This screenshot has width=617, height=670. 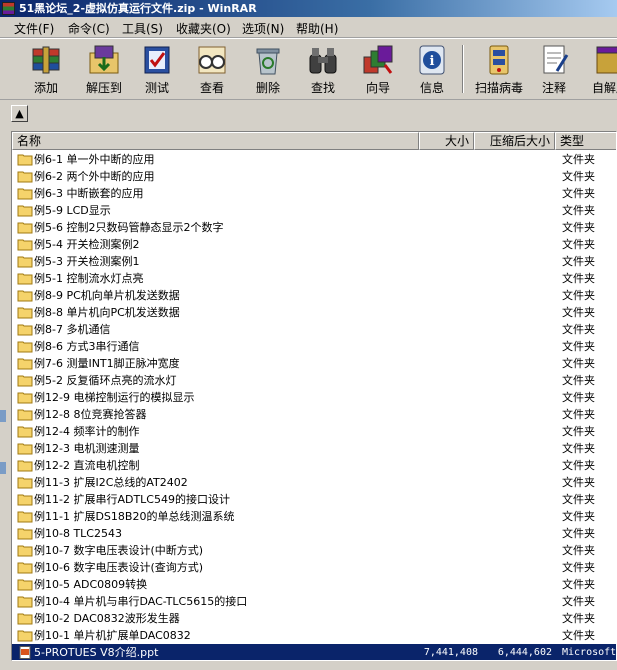 I want to click on folder-row: 例12-4 频率计的制作 文件夹, so click(x=314, y=431).